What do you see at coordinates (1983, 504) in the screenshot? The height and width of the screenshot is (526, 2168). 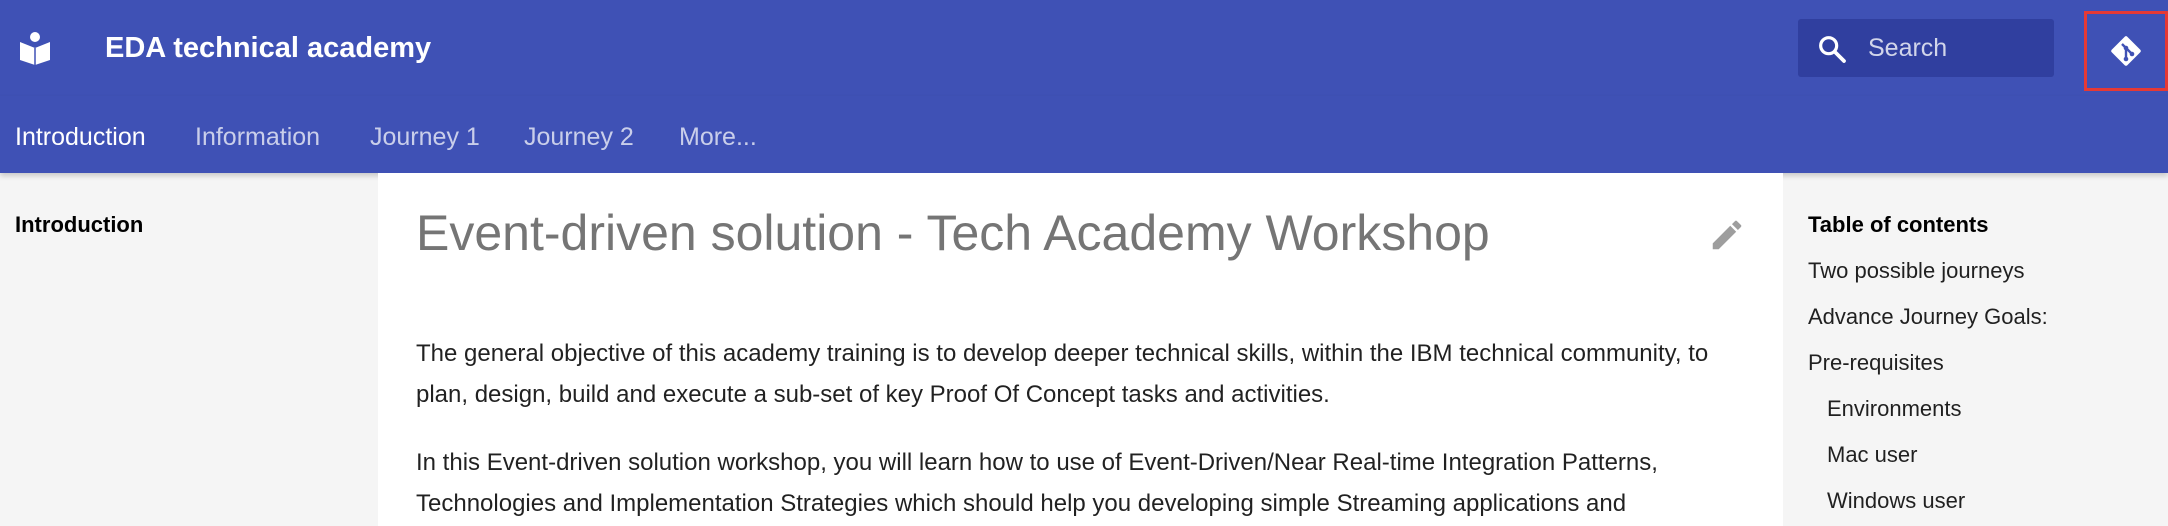 I see `toc-item-windows-user: Windows user` at bounding box center [1983, 504].